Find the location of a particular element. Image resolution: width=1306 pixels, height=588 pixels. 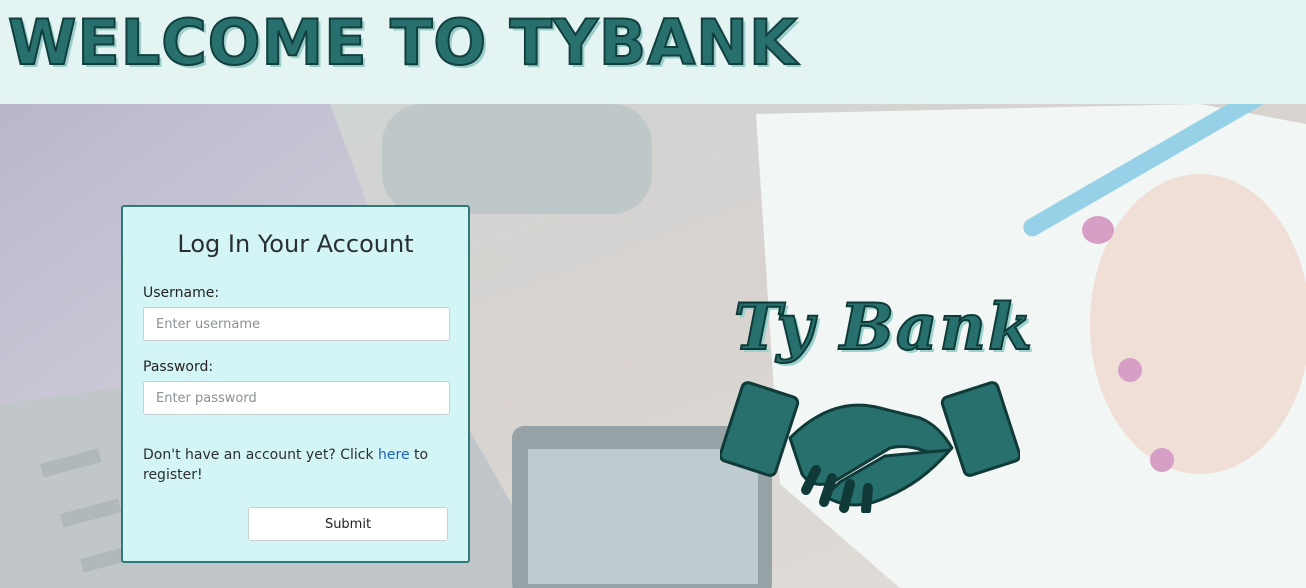

logo-text: Ty Bank is located at coordinates (884, 327).